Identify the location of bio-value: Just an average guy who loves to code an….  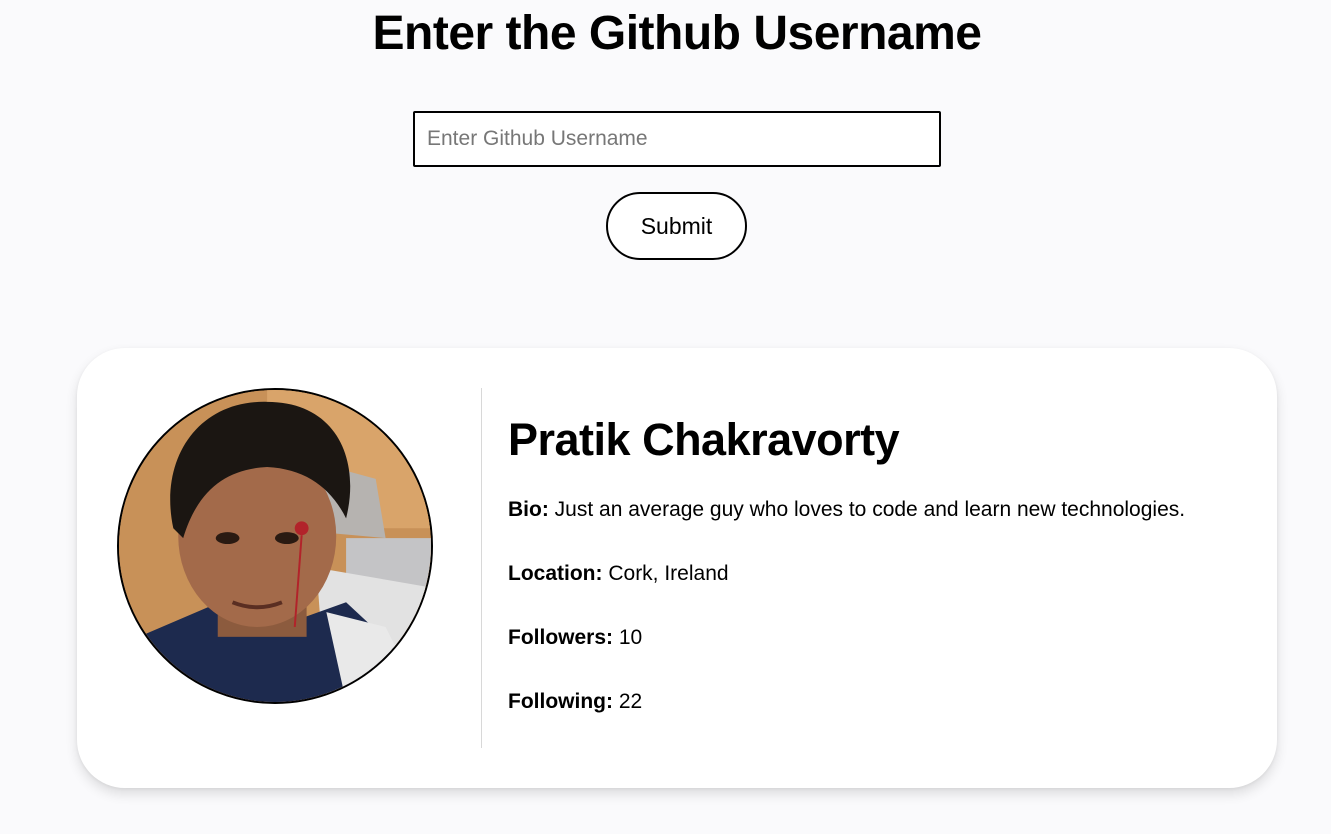
(870, 509).